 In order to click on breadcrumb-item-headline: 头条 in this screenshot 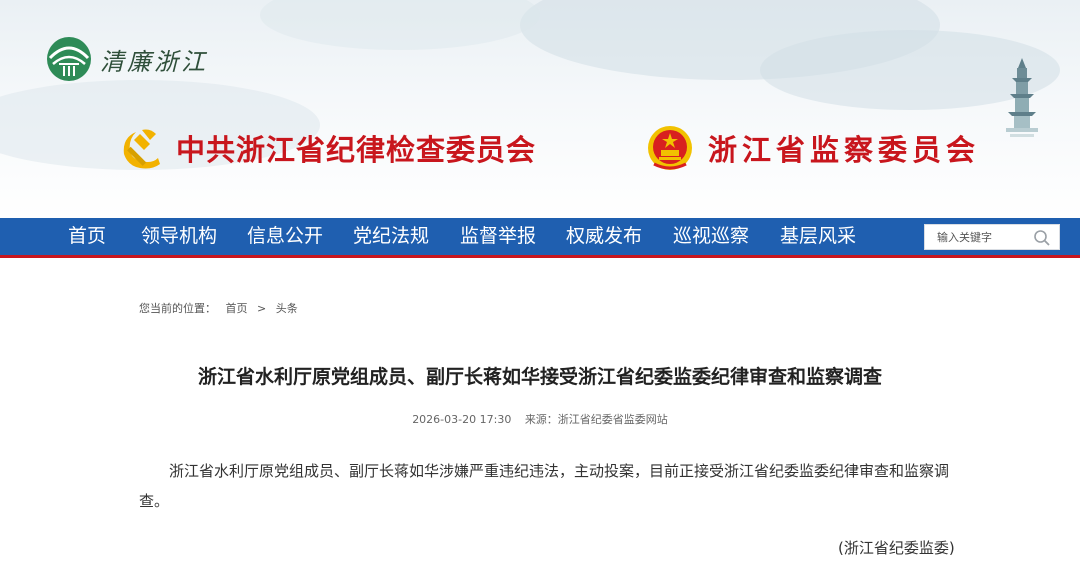, I will do `click(287, 308)`.